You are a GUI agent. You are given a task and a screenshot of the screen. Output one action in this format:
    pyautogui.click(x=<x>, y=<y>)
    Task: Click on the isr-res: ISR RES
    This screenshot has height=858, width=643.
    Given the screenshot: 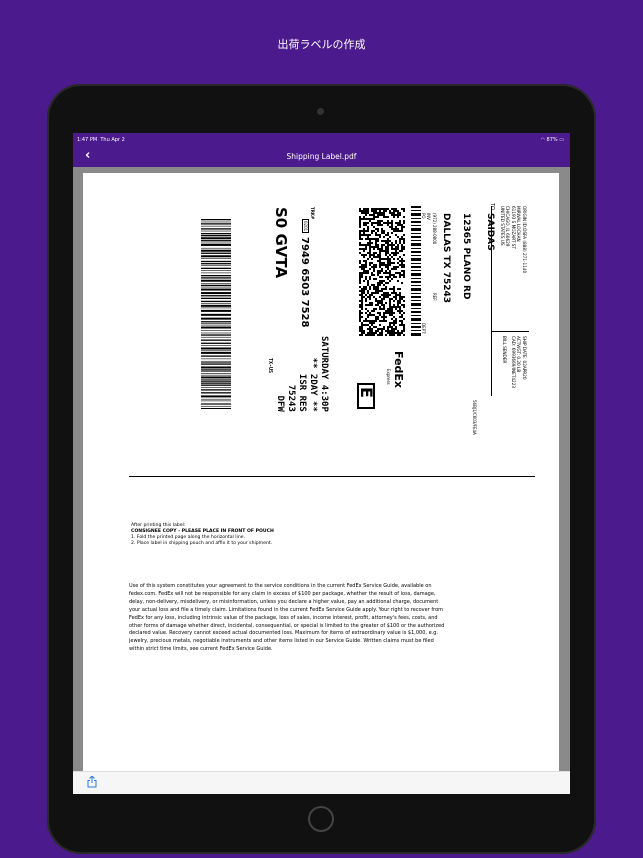 What is the action you would take?
    pyautogui.click(x=302, y=392)
    